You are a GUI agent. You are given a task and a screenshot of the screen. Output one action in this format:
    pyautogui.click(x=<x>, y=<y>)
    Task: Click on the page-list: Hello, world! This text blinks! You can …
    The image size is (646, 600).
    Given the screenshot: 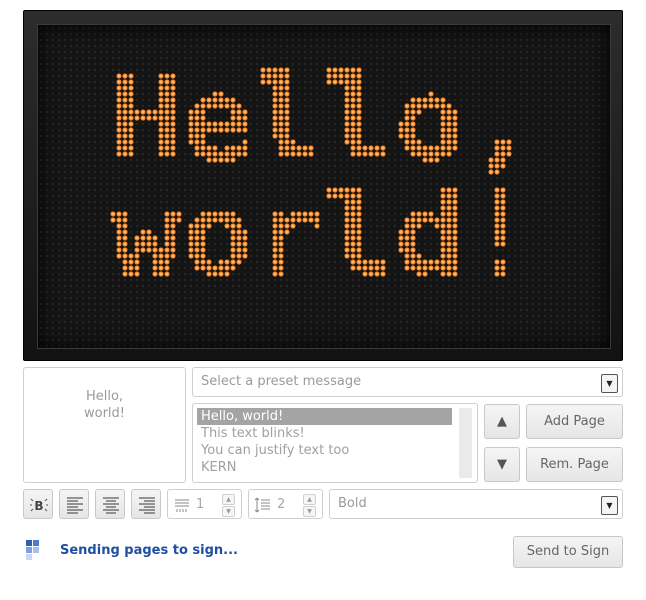 What is the action you would take?
    pyautogui.click(x=335, y=443)
    